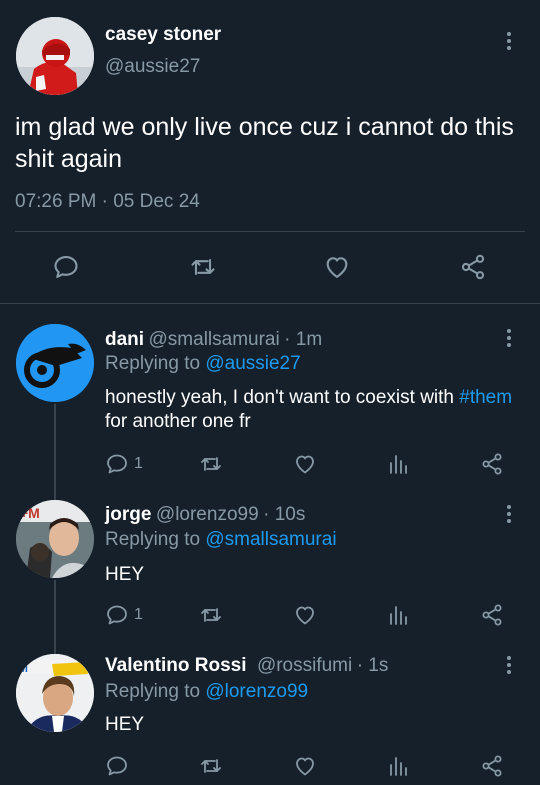 This screenshot has height=785, width=540. I want to click on reply-header: jorge @lorenzo99 · 10s, so click(205, 515).